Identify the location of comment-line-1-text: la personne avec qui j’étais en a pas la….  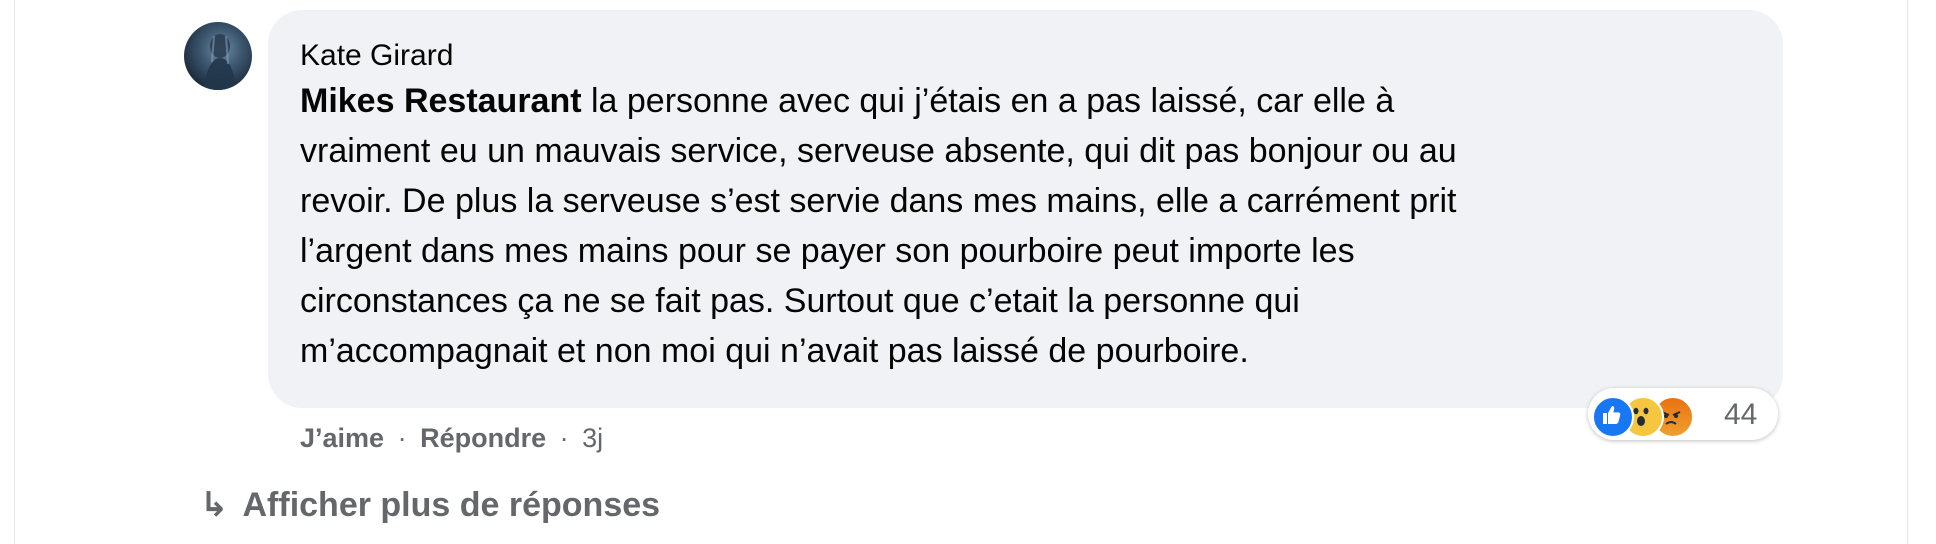
(988, 101).